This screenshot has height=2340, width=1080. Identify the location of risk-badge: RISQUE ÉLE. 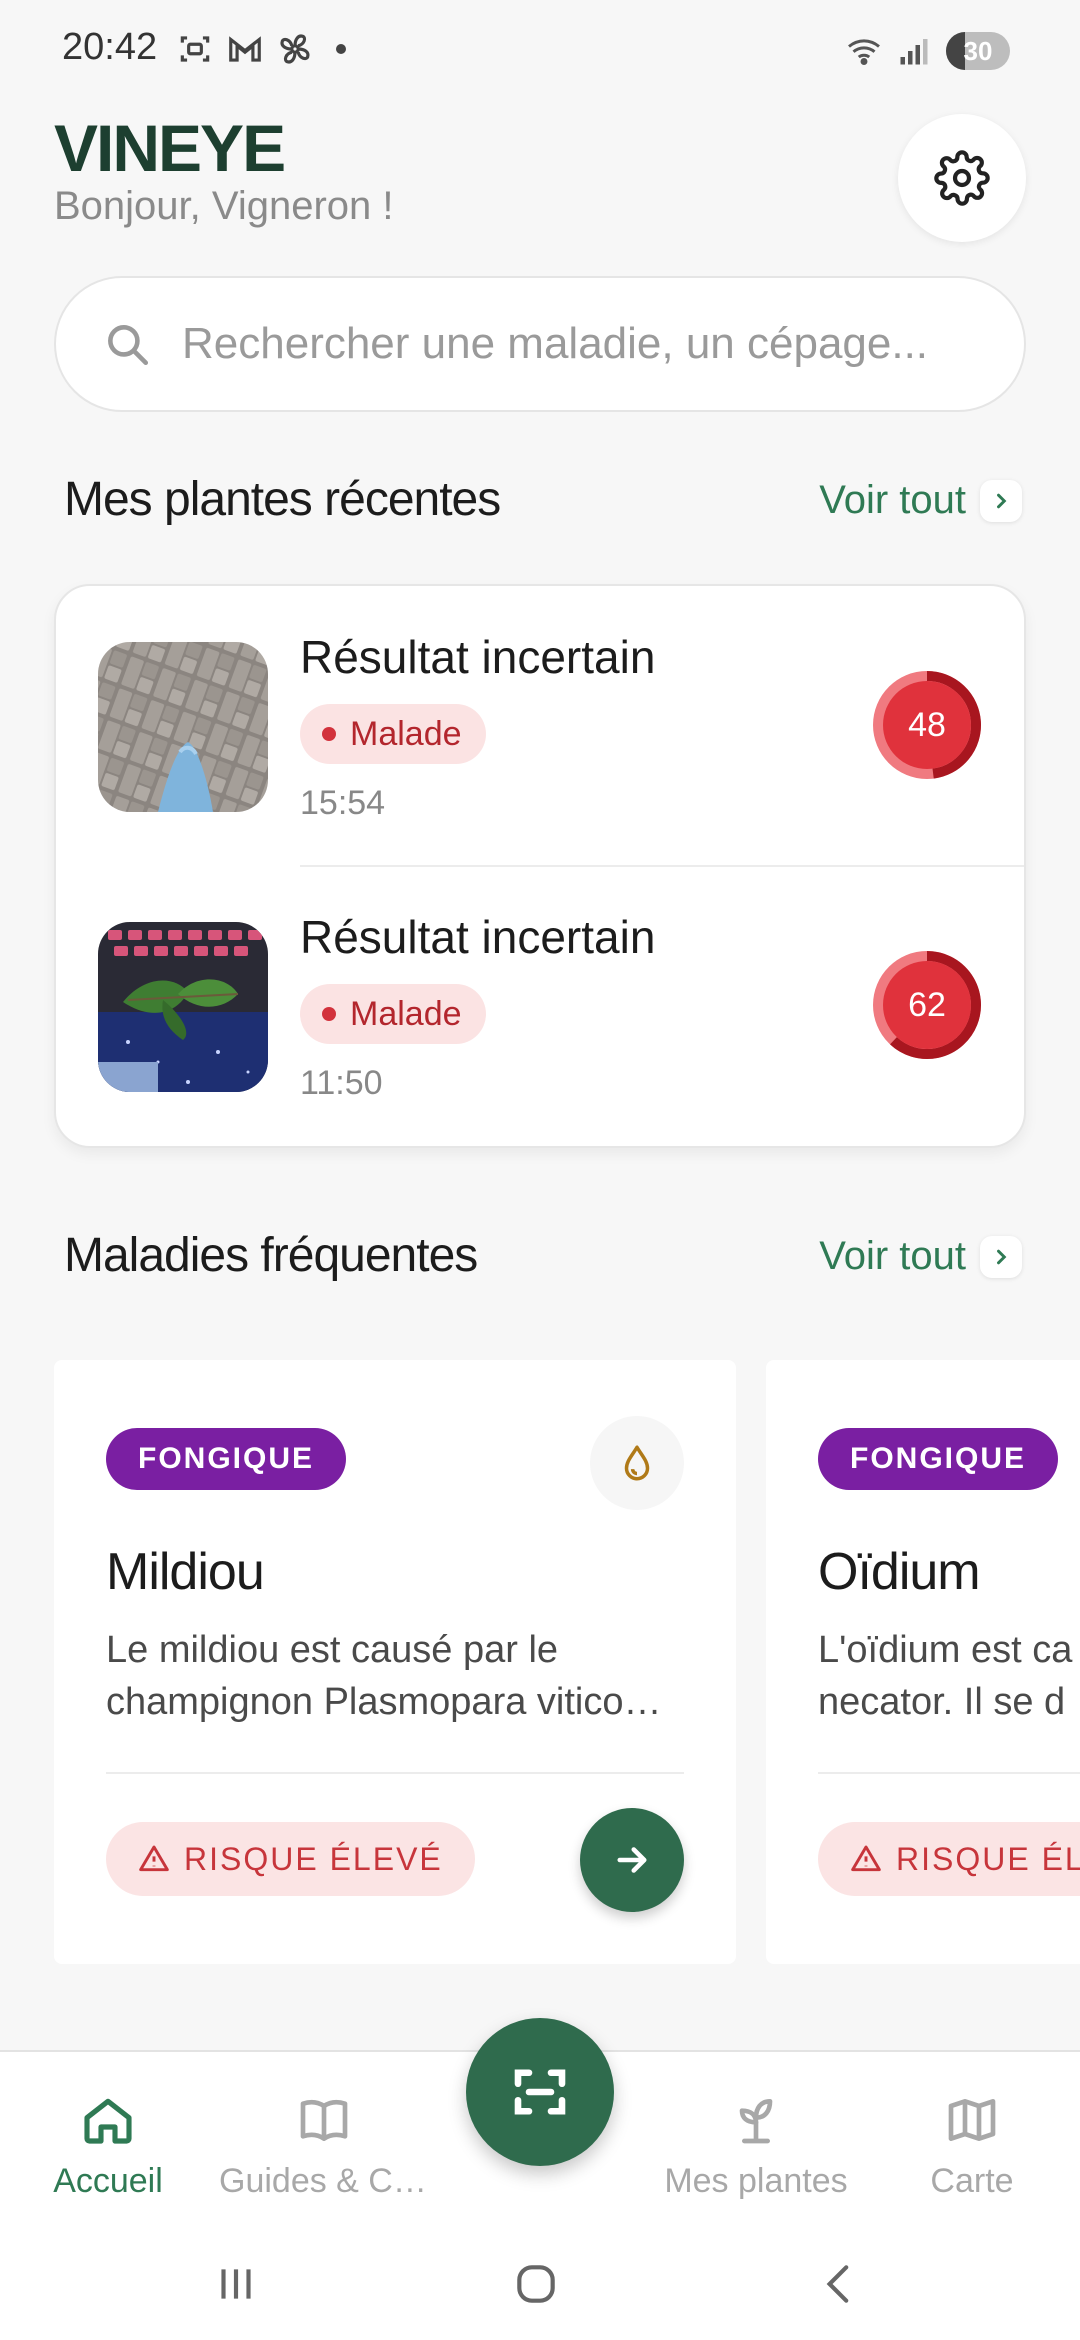
(949, 1859).